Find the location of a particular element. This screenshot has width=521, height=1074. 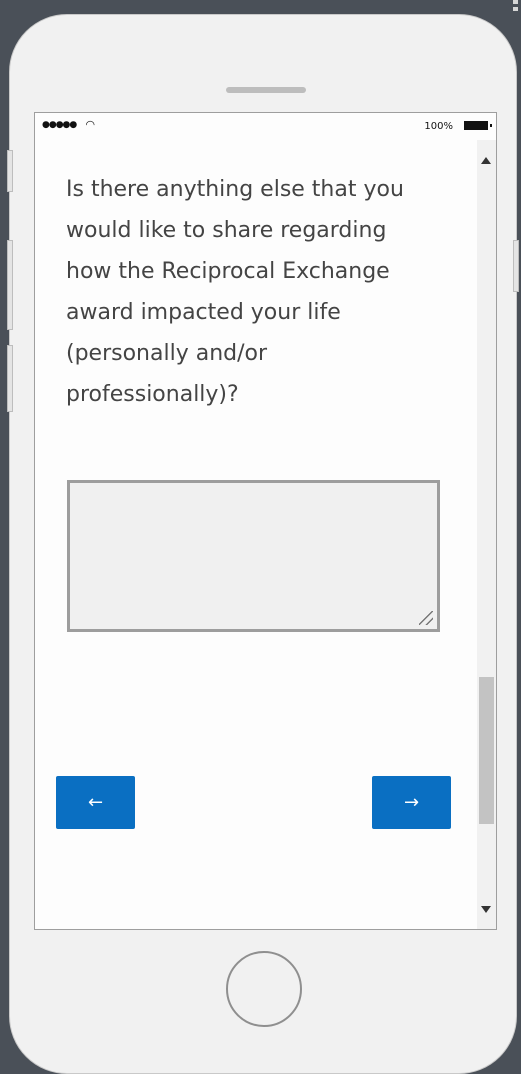

answer-textarea is located at coordinates (253, 556).